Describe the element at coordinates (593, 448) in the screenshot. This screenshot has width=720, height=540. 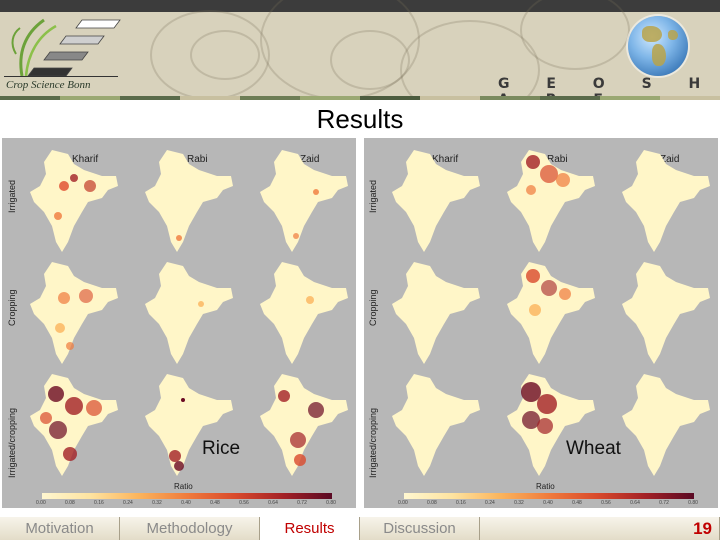
I see `crop-label-wheat: Wheat` at that location.